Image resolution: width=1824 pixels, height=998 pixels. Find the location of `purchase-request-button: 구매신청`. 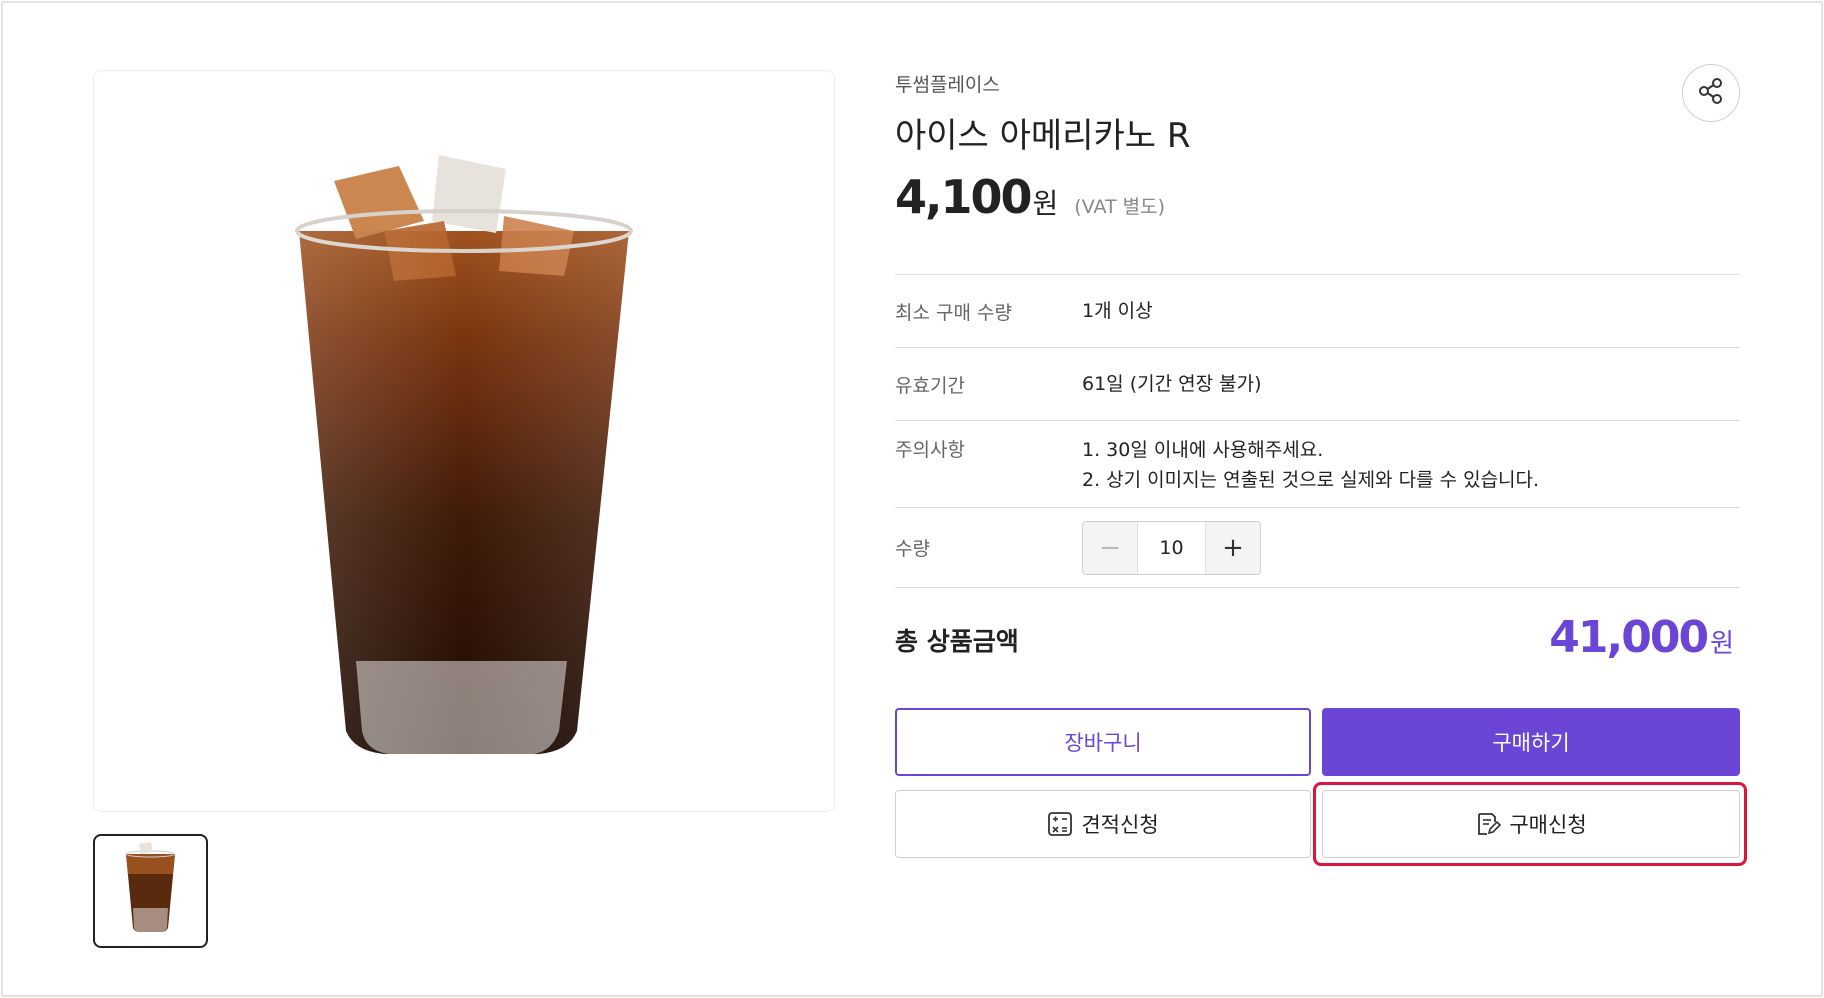

purchase-request-button: 구매신청 is located at coordinates (1531, 824).